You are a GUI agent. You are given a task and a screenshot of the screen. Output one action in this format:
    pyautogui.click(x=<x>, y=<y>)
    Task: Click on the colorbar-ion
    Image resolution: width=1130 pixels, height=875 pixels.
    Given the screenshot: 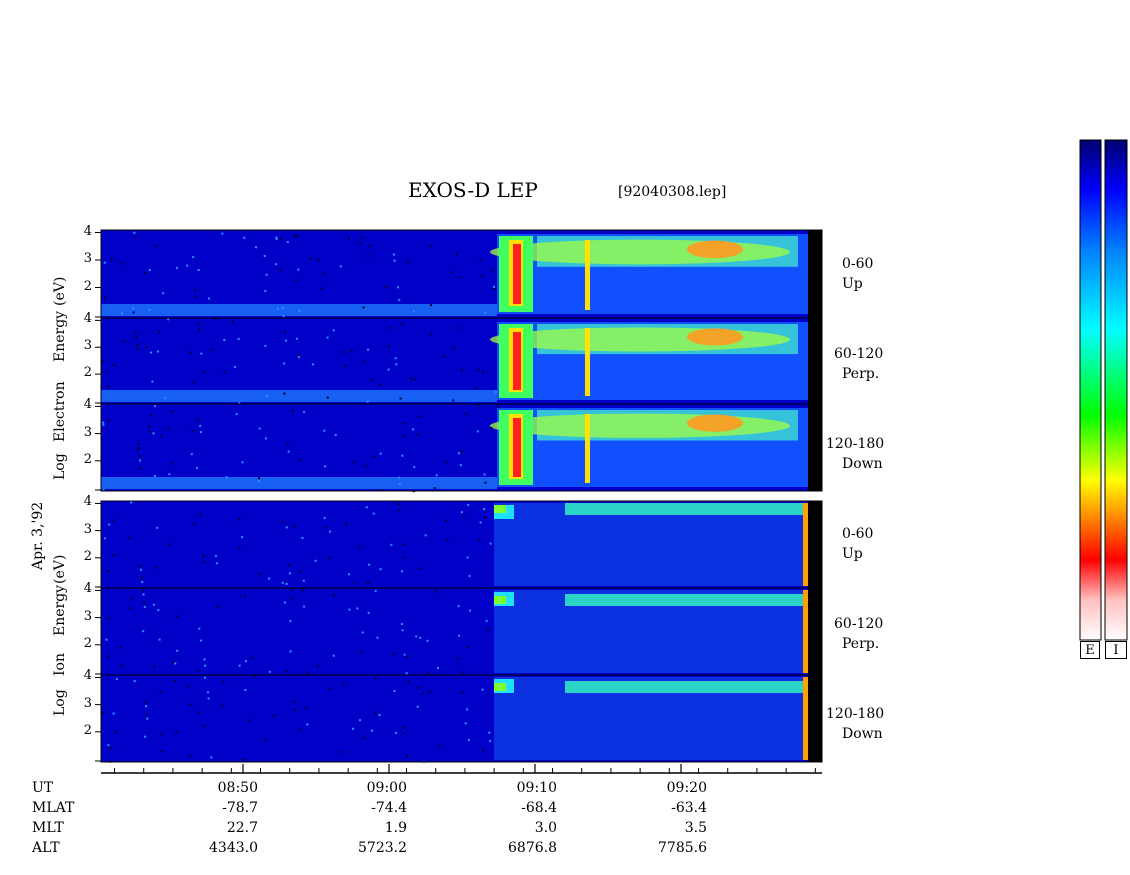 What is the action you would take?
    pyautogui.click(x=1116, y=390)
    